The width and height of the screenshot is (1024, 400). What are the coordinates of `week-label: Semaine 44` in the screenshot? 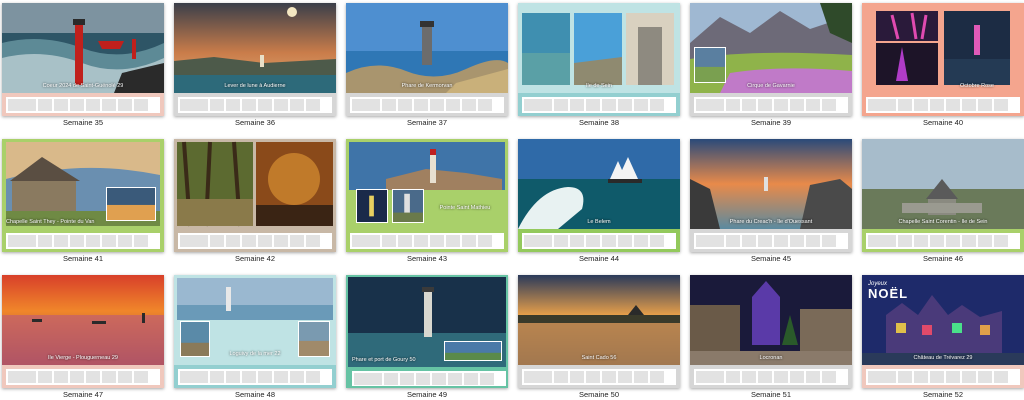 It's located at (599, 258).